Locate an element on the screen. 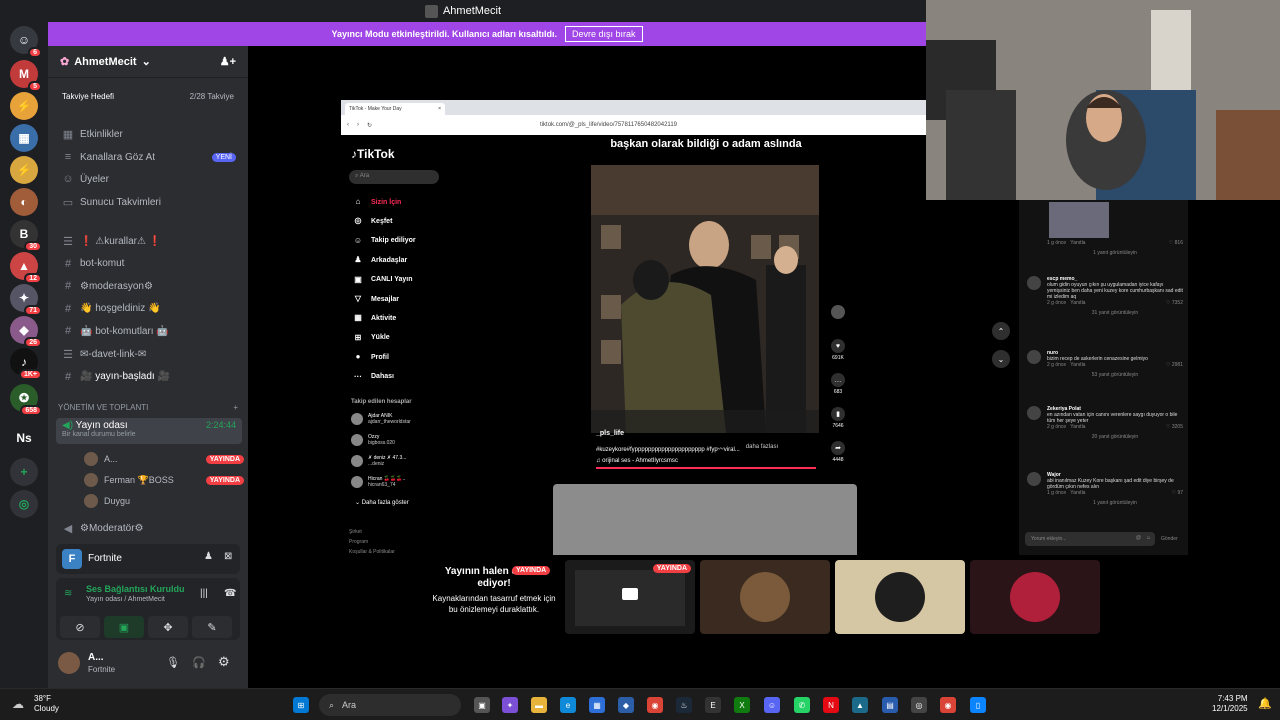  headphones-icon: 🎧 is located at coordinates (199, 662).